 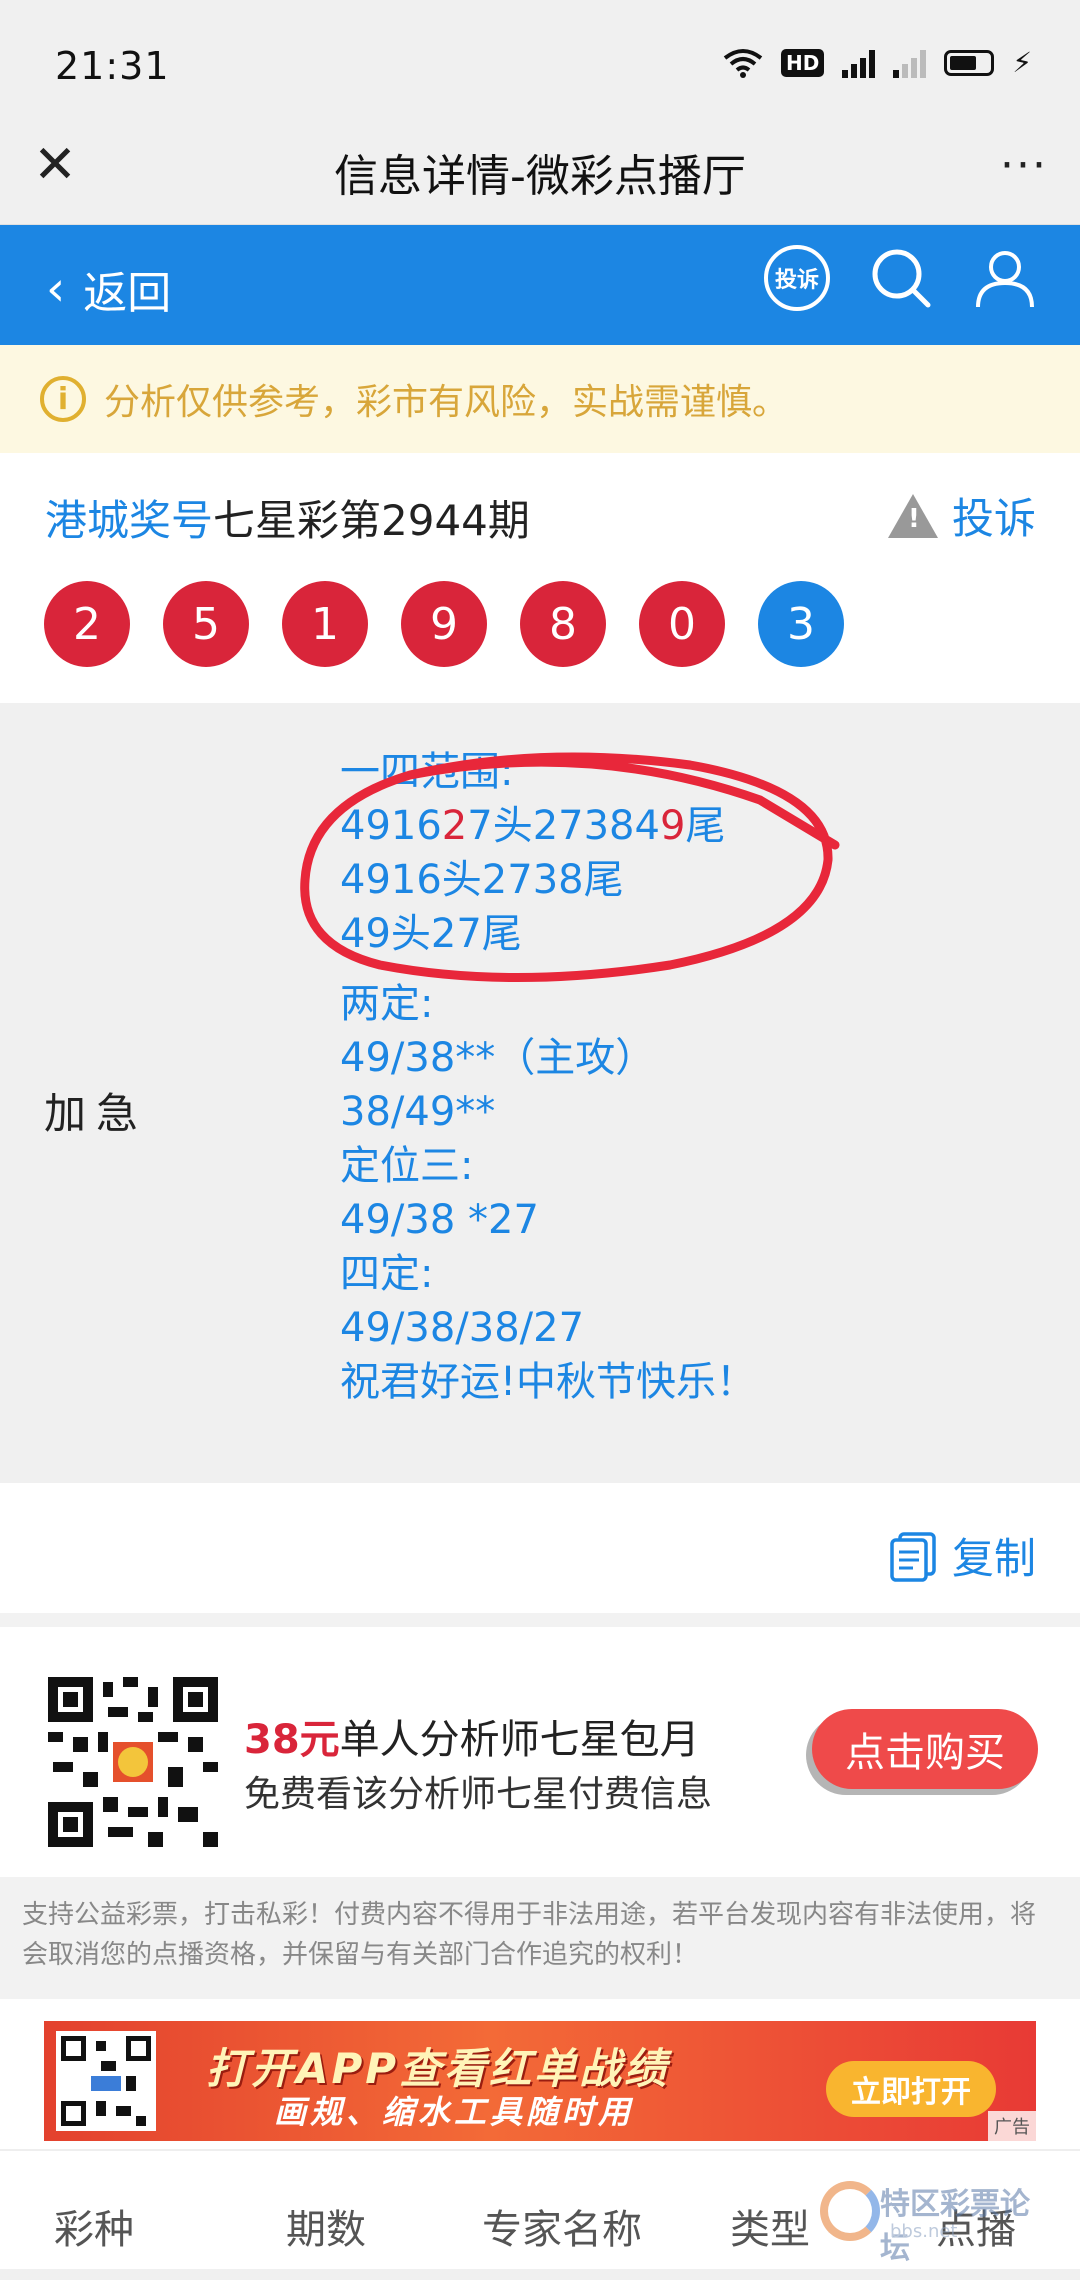 What do you see at coordinates (407, 1166) in the screenshot?
I see `pick-line: 定位三:` at bounding box center [407, 1166].